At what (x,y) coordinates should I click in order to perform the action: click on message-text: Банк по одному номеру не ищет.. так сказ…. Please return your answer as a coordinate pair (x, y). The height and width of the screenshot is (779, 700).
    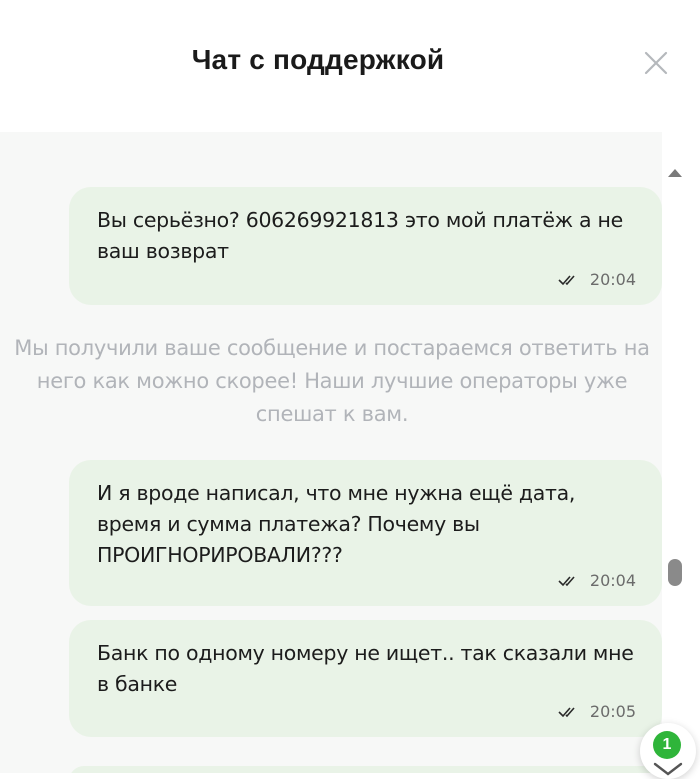
    Looking at the image, I should click on (365, 668).